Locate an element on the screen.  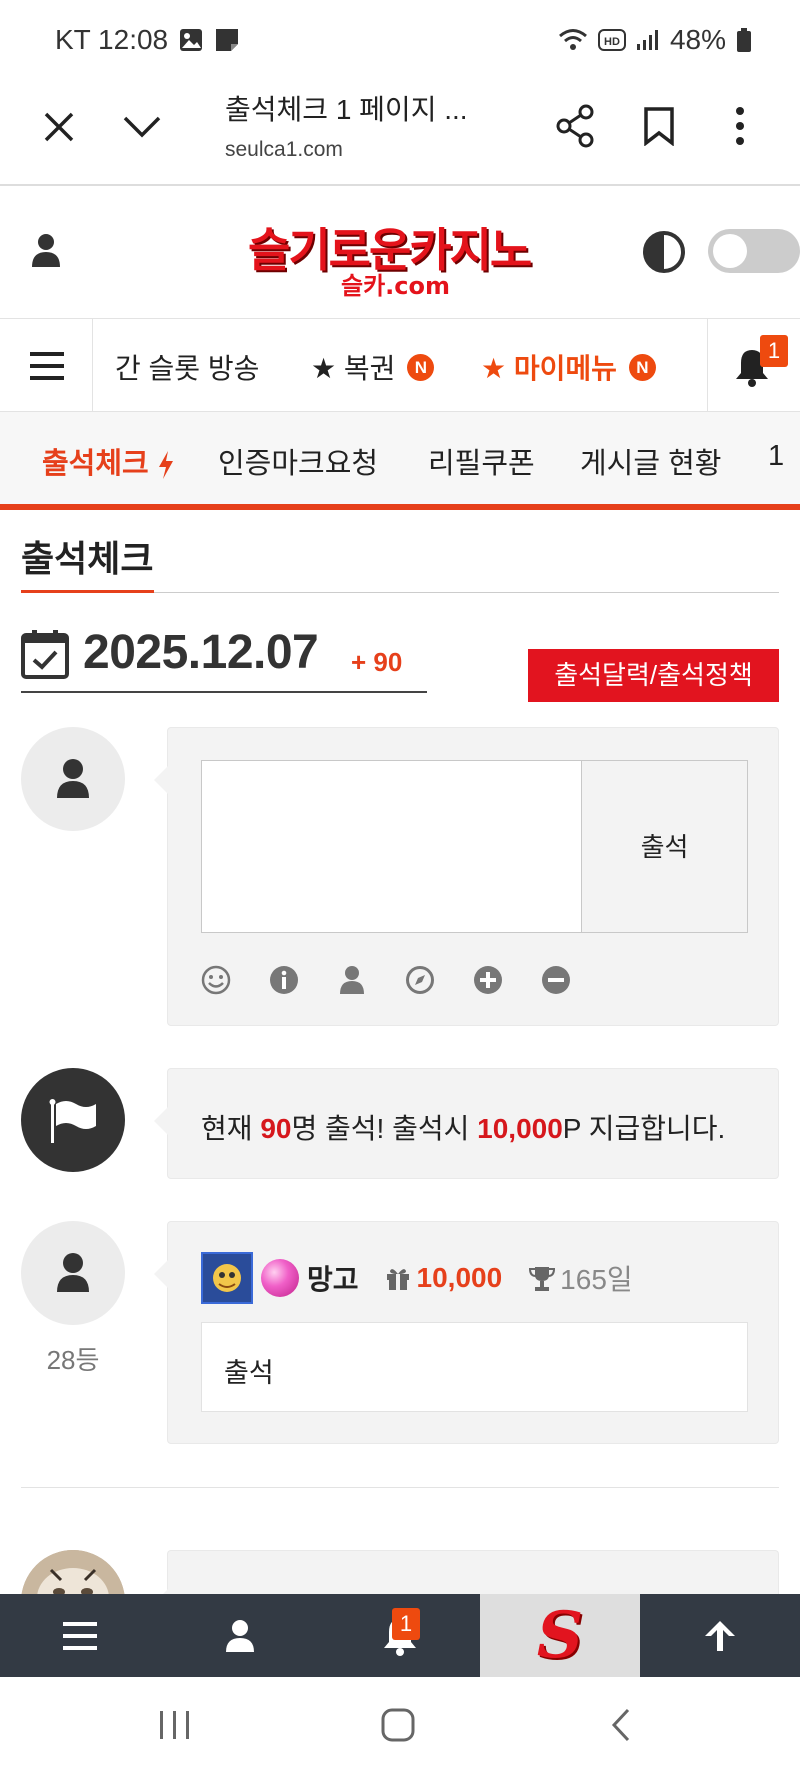
tab-scroll-top is located at coordinates (720, 1635).